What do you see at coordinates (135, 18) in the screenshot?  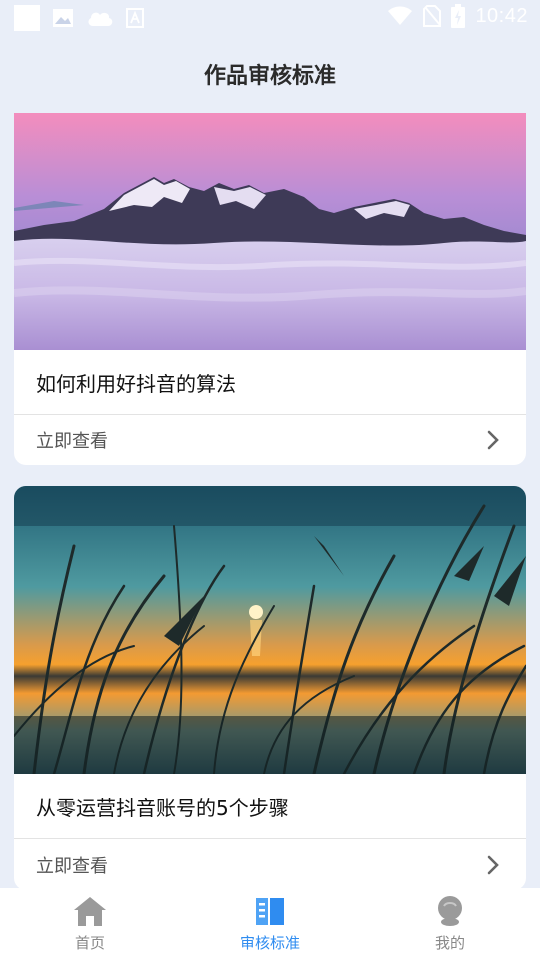 I see `font-icon` at bounding box center [135, 18].